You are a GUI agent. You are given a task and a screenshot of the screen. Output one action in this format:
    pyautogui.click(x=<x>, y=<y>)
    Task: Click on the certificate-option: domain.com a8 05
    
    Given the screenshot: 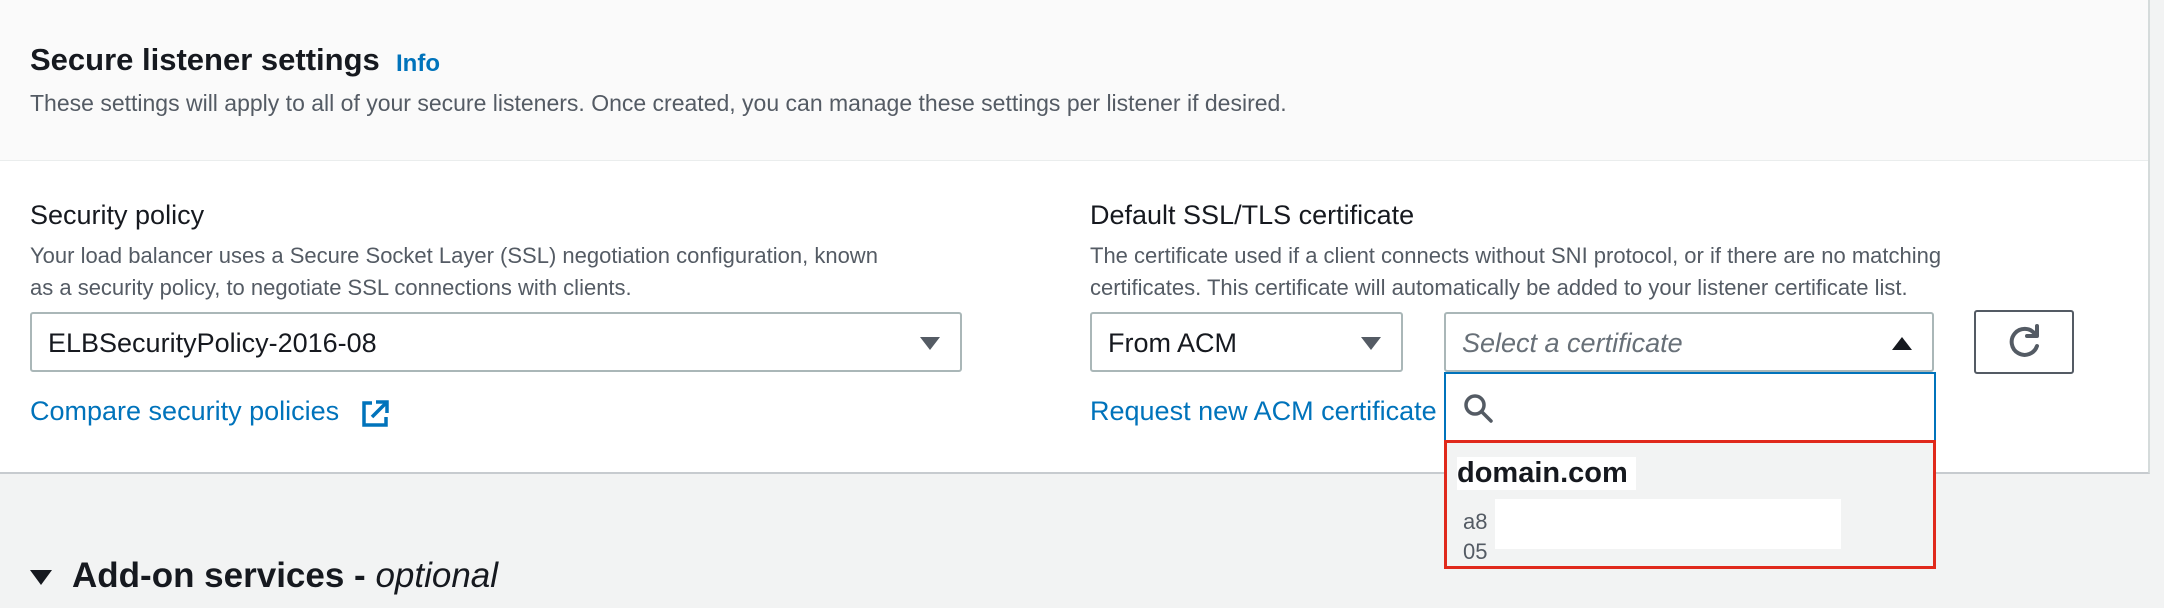 What is the action you would take?
    pyautogui.click(x=1690, y=504)
    